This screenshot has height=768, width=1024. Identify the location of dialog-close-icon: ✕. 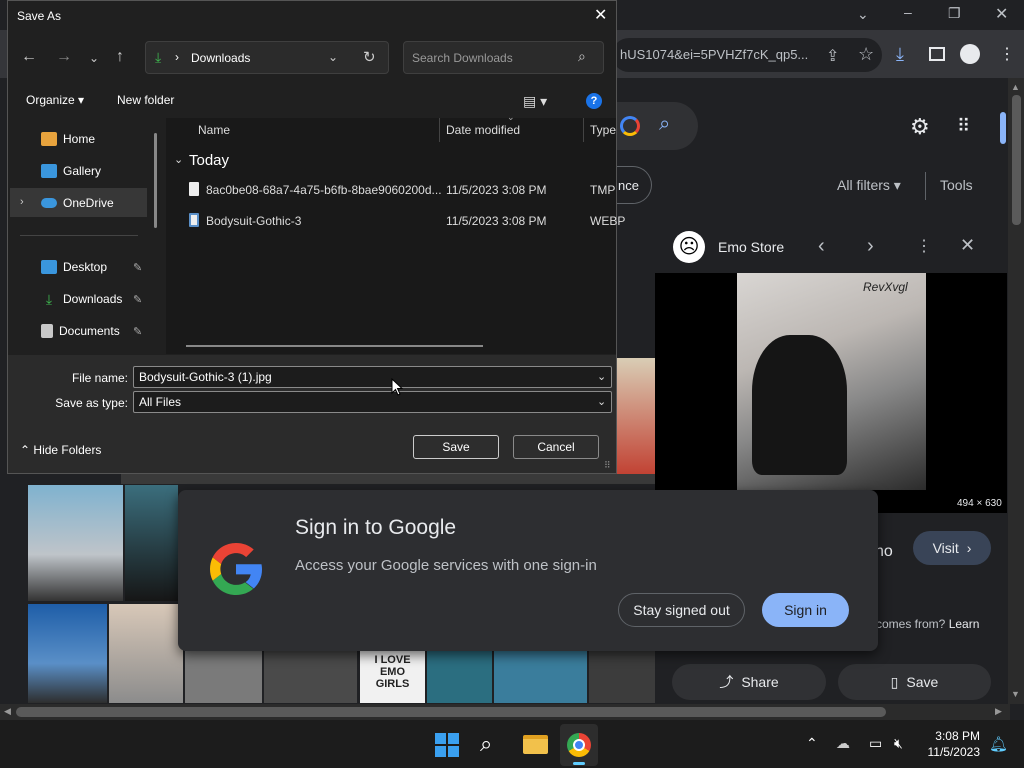
(600, 15).